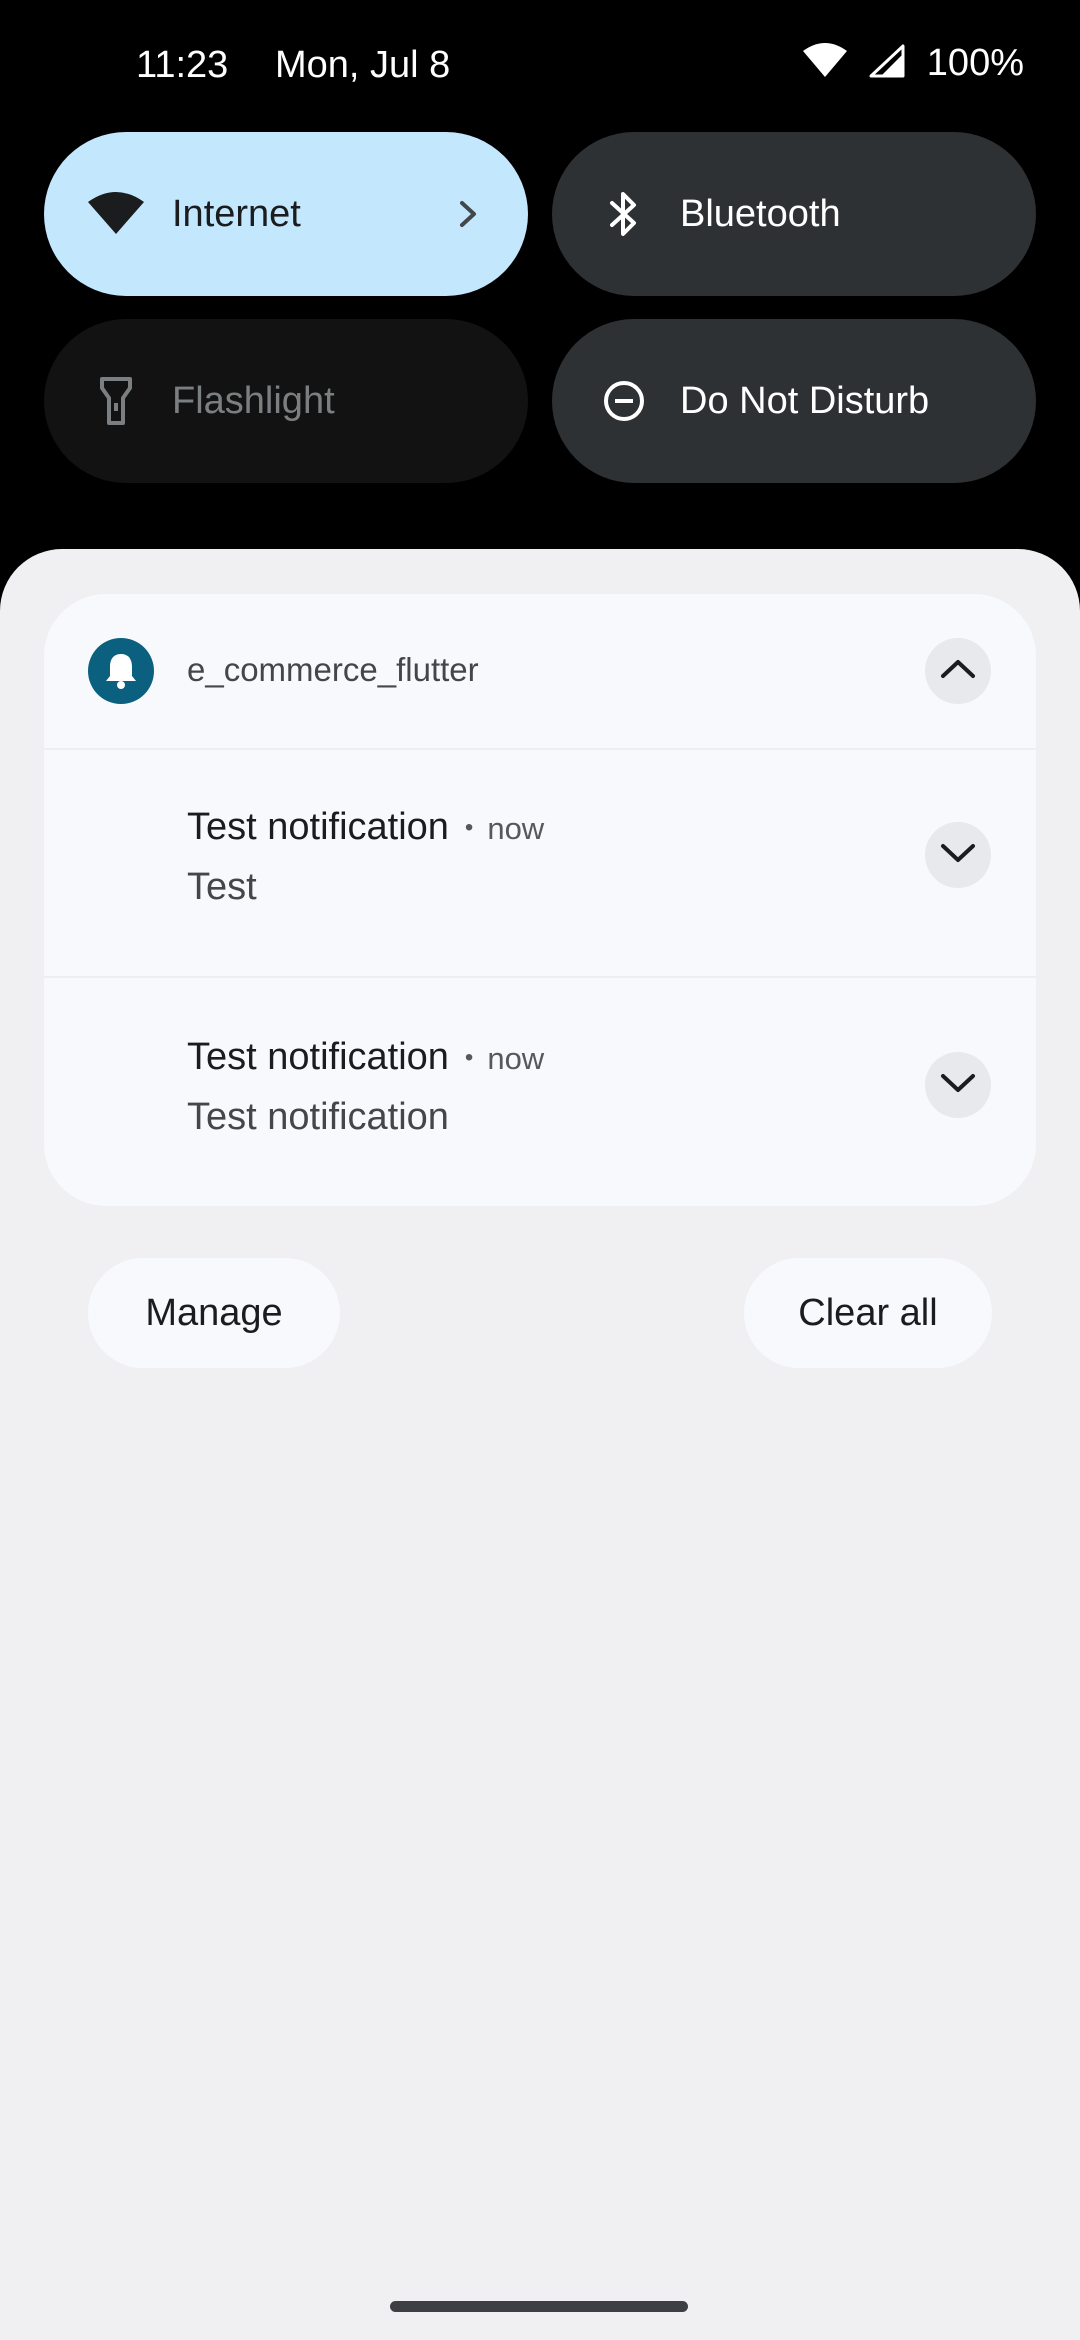  I want to click on chevron-up-icon, so click(958, 671).